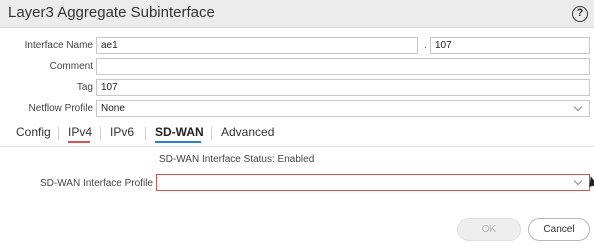 The height and width of the screenshot is (249, 594). What do you see at coordinates (343, 66) in the screenshot?
I see `comment-input` at bounding box center [343, 66].